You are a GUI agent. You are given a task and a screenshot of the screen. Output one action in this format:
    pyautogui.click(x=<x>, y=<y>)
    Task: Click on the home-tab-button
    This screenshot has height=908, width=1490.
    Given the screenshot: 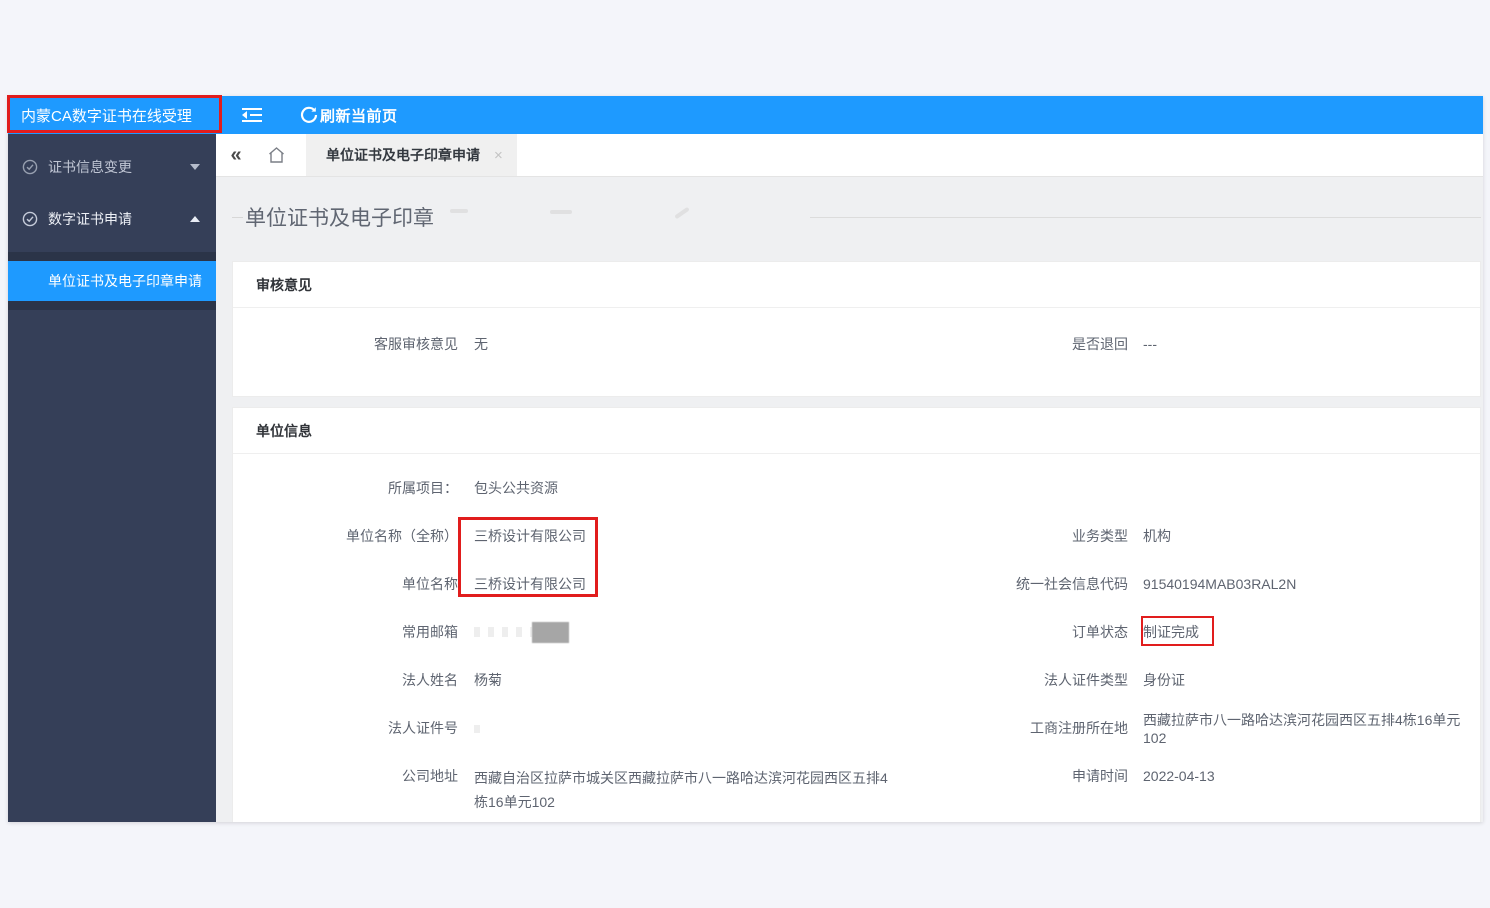 What is the action you would take?
    pyautogui.click(x=276, y=155)
    